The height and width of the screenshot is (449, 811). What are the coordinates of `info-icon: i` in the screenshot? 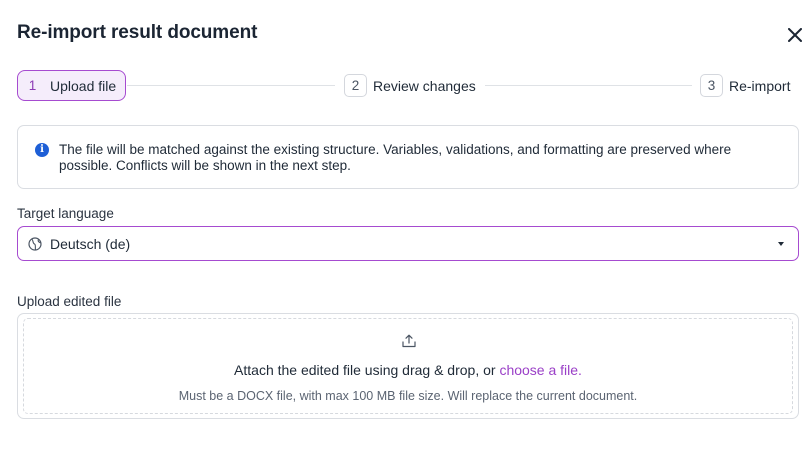 It's located at (42, 150).